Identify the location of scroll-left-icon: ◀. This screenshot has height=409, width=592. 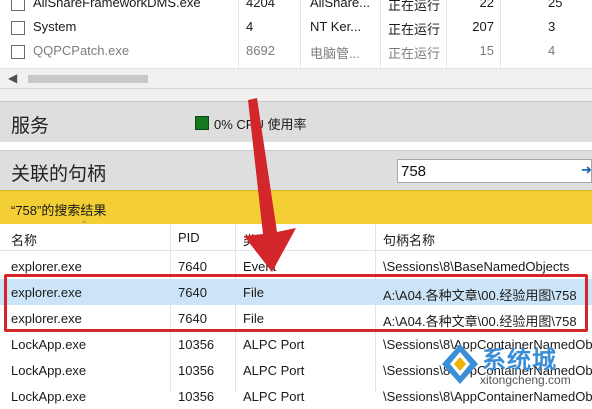
(12, 78).